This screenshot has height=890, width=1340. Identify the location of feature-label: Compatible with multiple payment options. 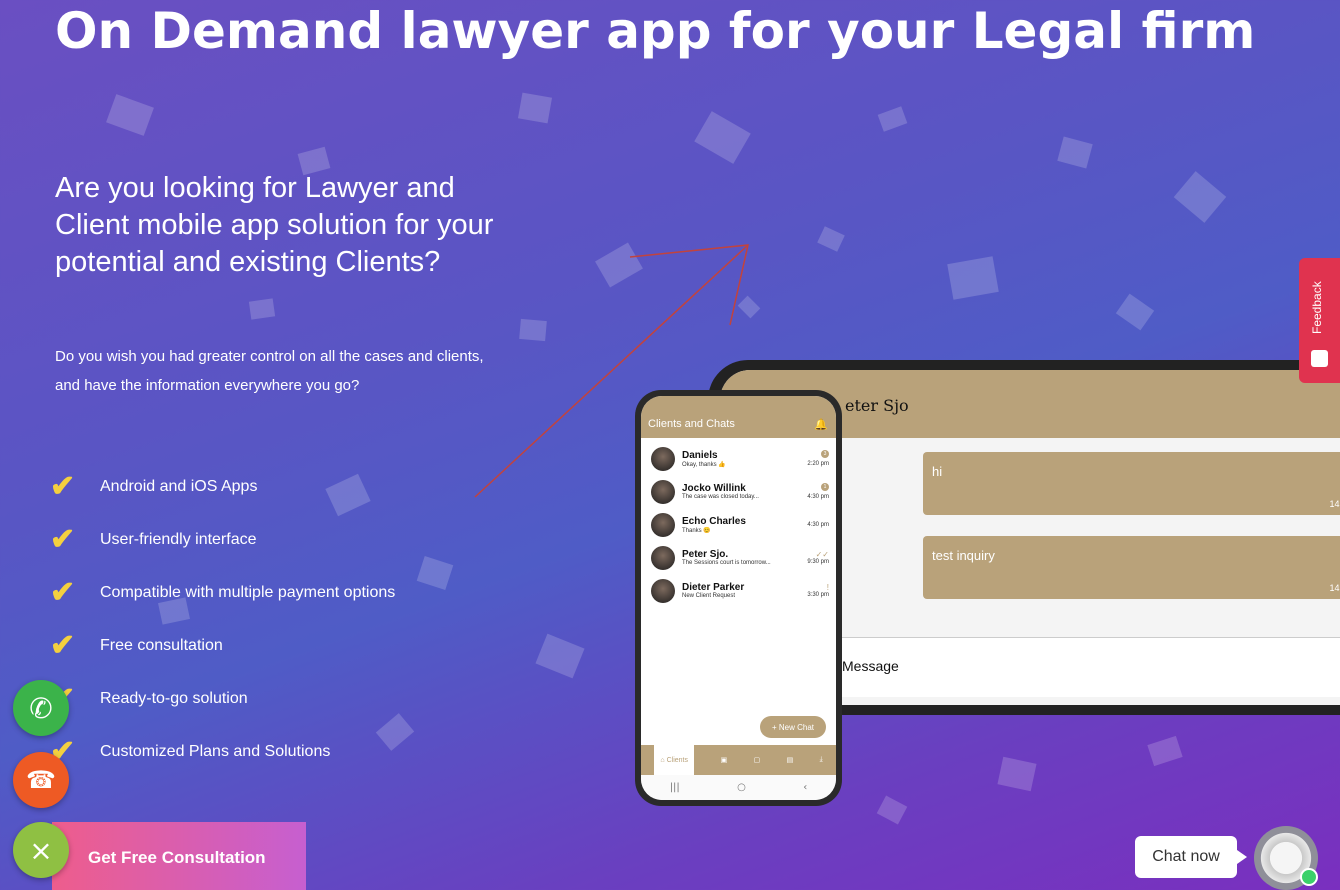
(248, 592).